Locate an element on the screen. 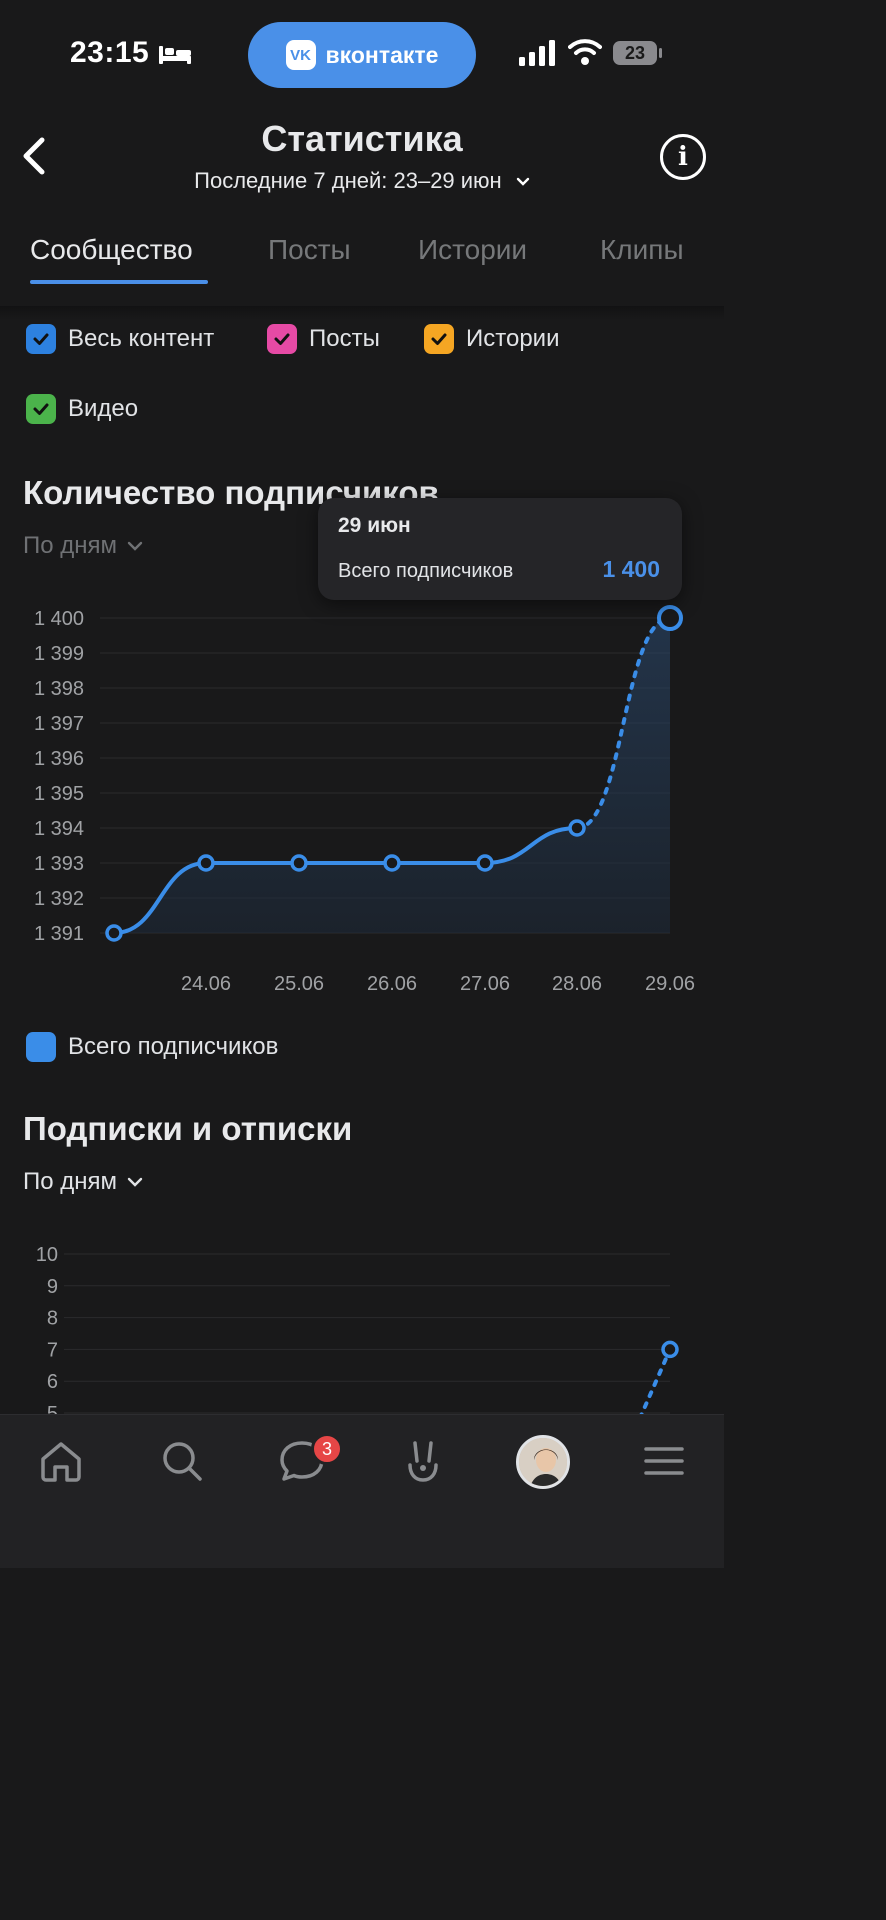 The height and width of the screenshot is (1920, 886). y-tick-label: 1 393 is located at coordinates (59, 864).